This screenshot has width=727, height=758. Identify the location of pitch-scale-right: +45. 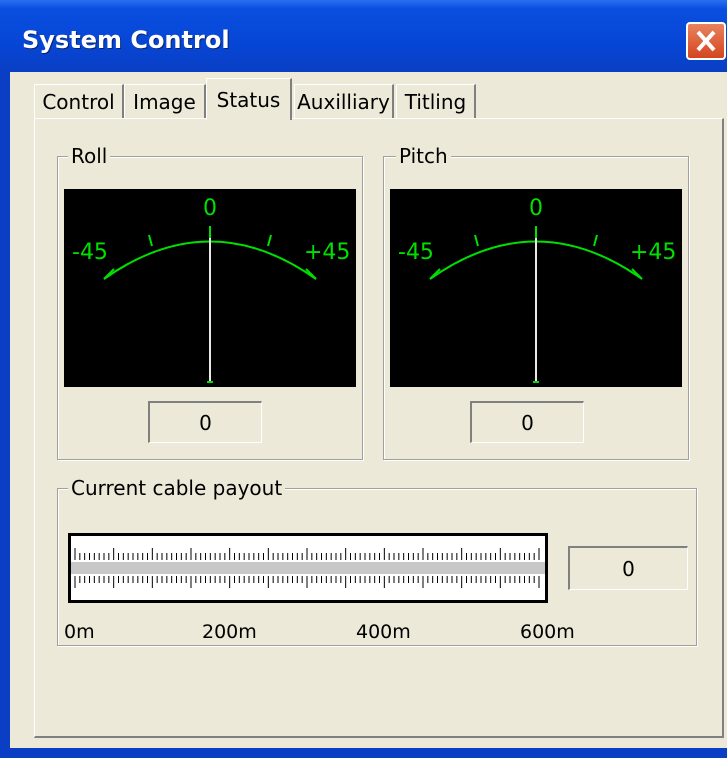
(653, 252).